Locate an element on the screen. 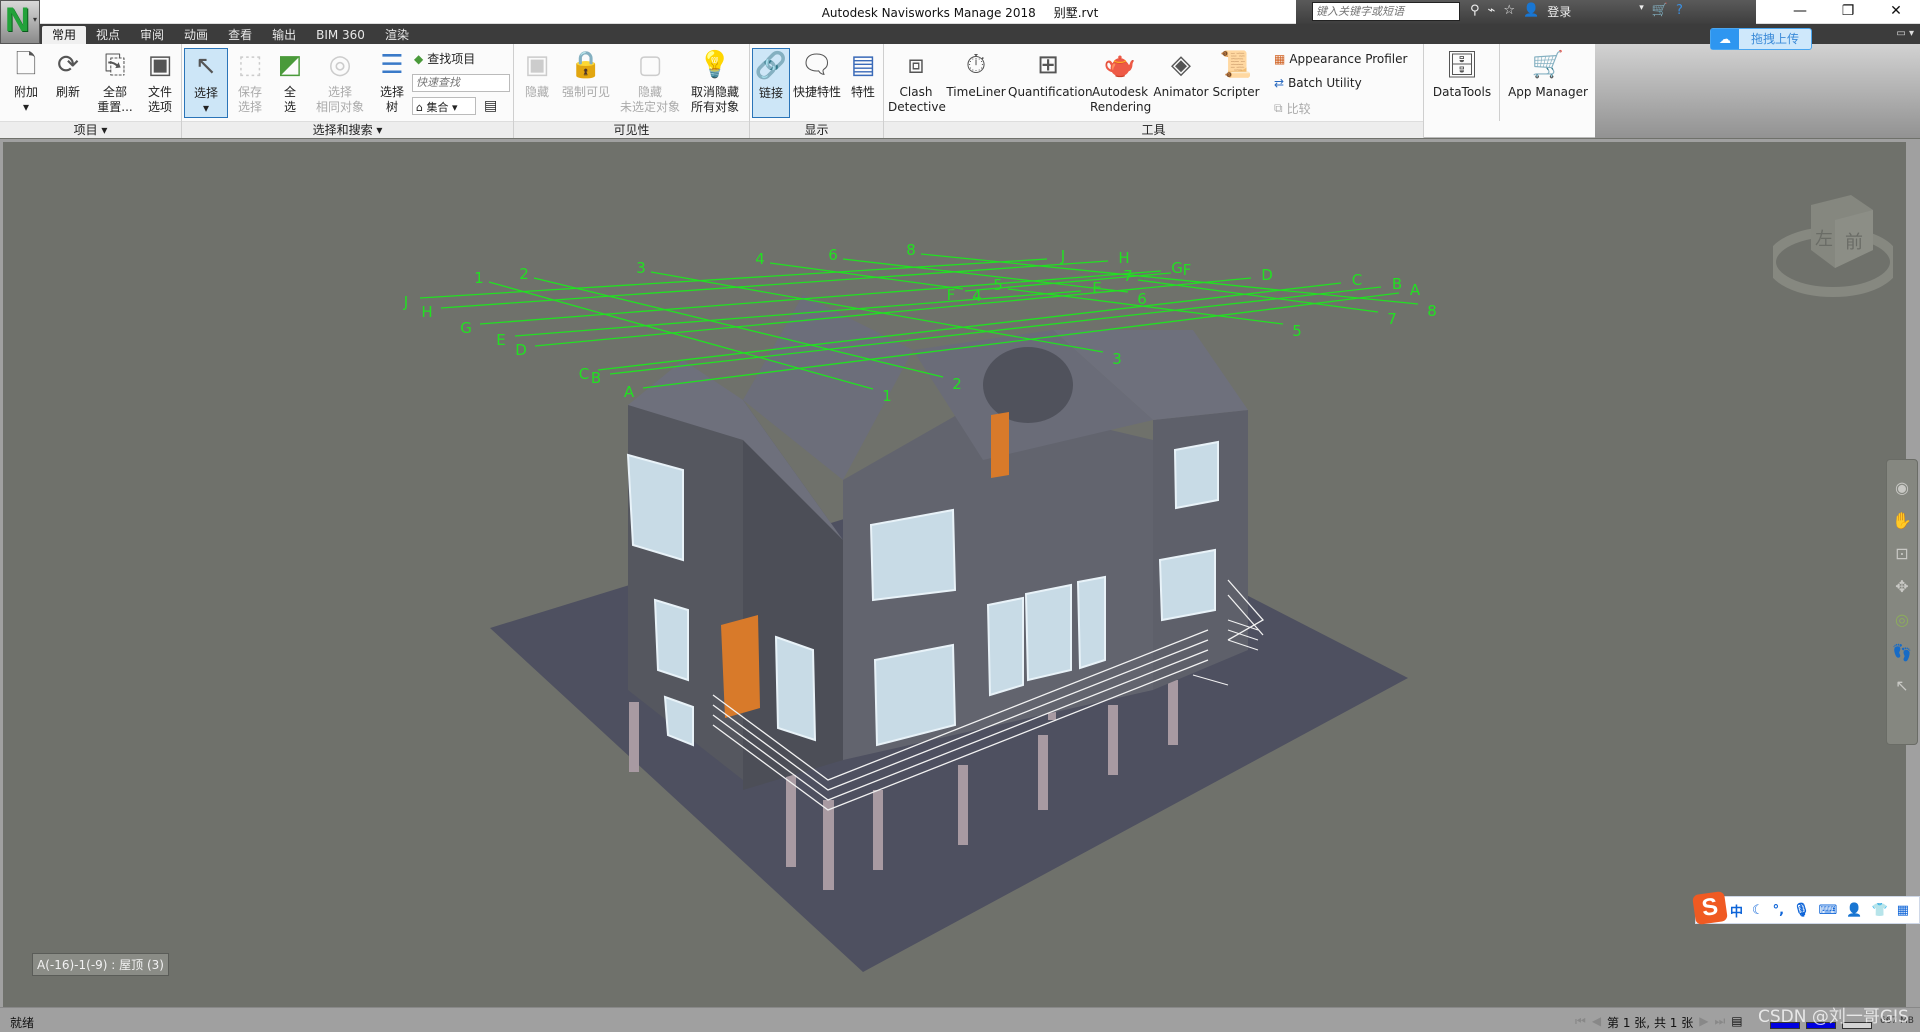 This screenshot has width=1920, height=1032. tab-review: 审阅 is located at coordinates (152, 35).